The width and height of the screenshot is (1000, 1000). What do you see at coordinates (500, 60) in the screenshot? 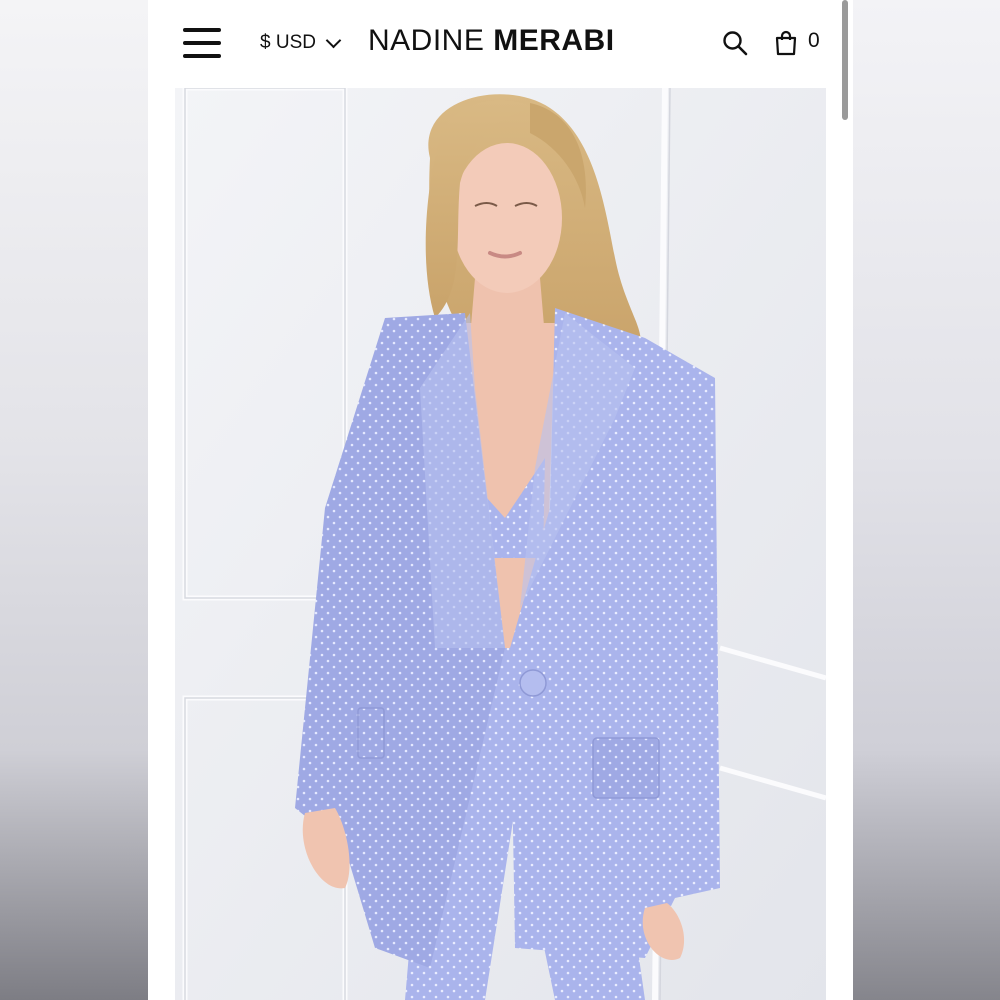
I see `site-header: $ USD NADINE MERABI 0` at bounding box center [500, 60].